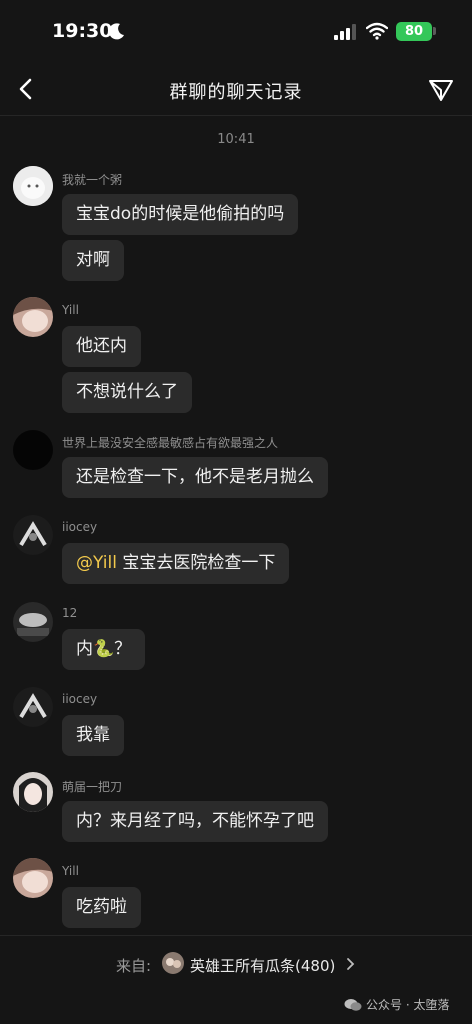 This screenshot has width=472, height=1024. What do you see at coordinates (236, 92) in the screenshot?
I see `page-title: 群聊的聊天记录` at bounding box center [236, 92].